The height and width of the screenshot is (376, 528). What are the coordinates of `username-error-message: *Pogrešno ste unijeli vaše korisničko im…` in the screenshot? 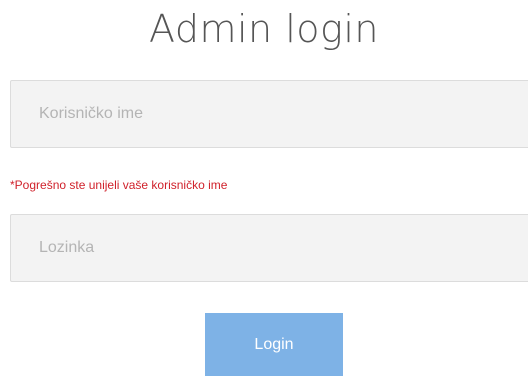 It's located at (119, 185).